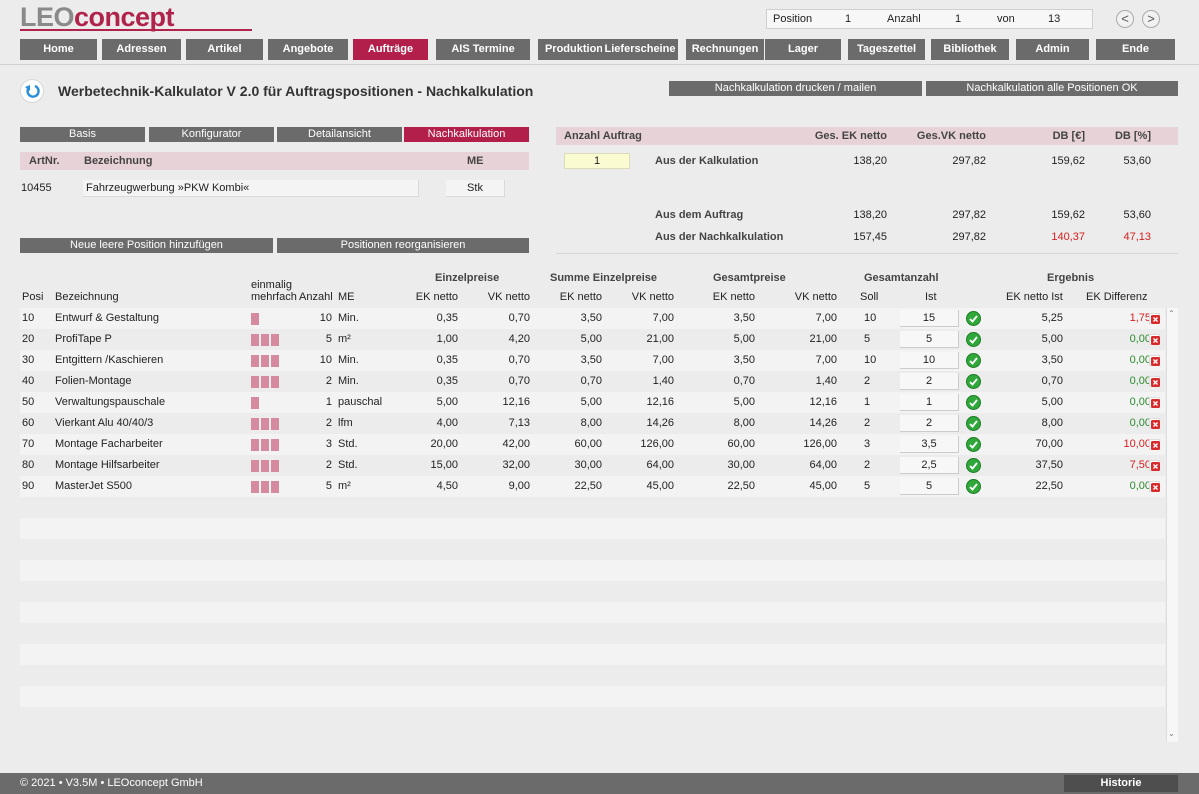  What do you see at coordinates (574, 49) in the screenshot?
I see `nav-tab-6: Produktion` at bounding box center [574, 49].